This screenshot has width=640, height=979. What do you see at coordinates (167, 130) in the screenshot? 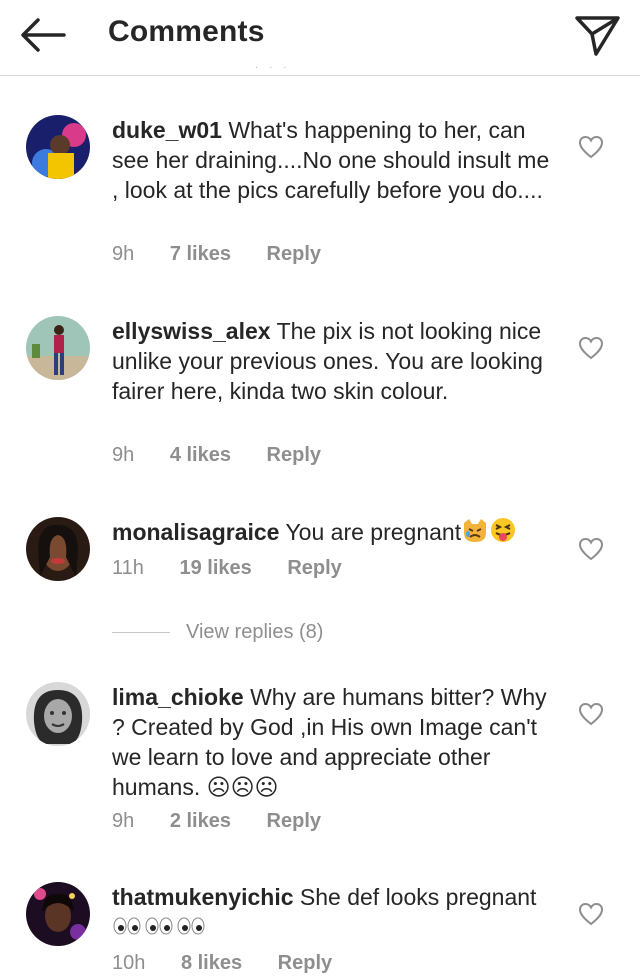
I see `comment-username: duke_w01` at bounding box center [167, 130].